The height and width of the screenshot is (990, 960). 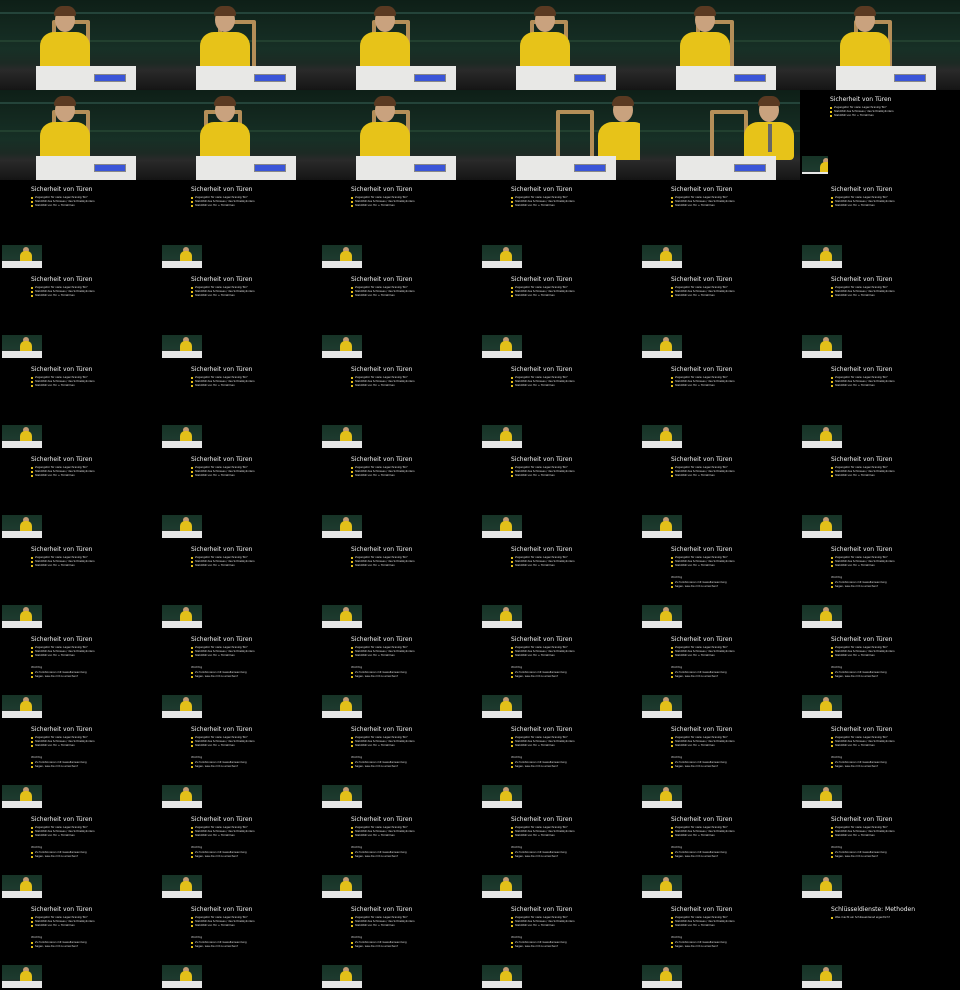 What do you see at coordinates (240, 103) in the screenshot?
I see `chalkboard-line` at bounding box center [240, 103].